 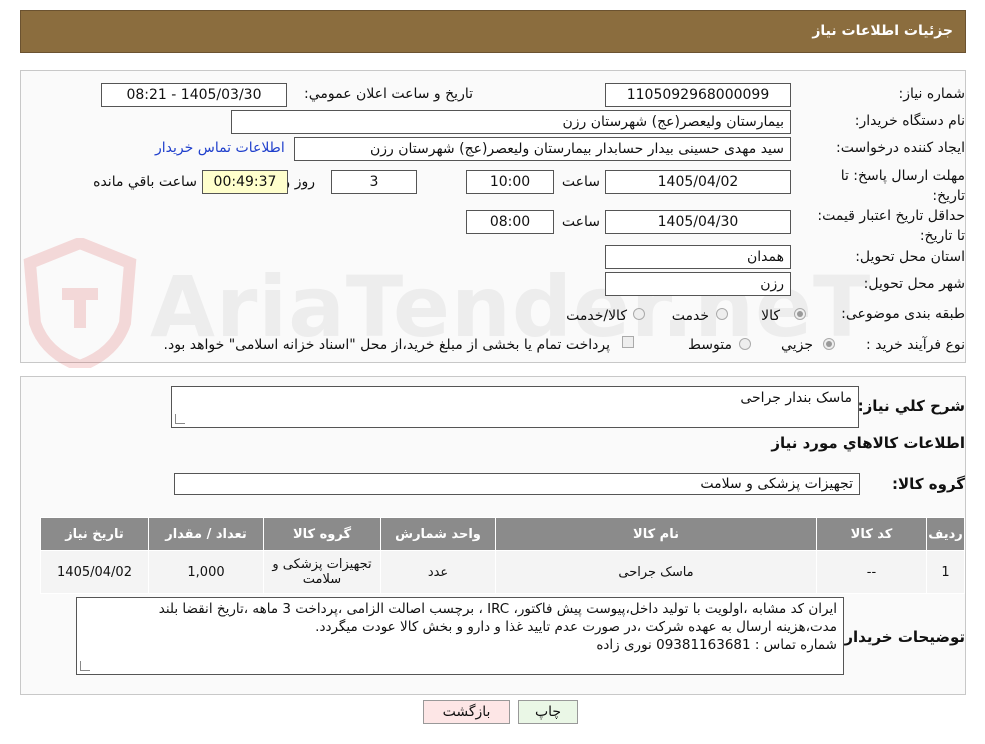 I want to click on province-field: همدان, so click(x=698, y=257).